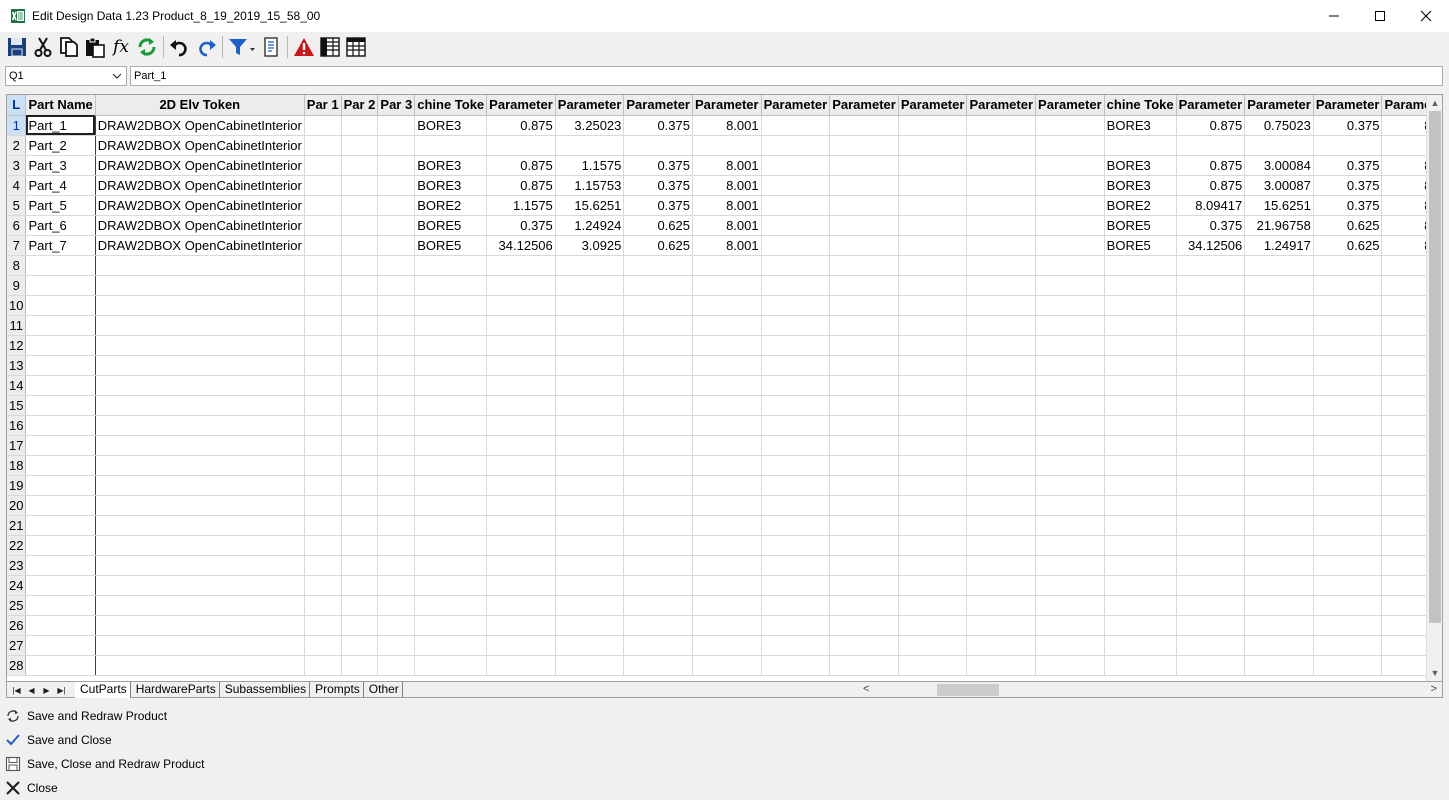 The image size is (1449, 800). Describe the element at coordinates (727, 165) in the screenshot. I see `cell: 8.001` at that location.